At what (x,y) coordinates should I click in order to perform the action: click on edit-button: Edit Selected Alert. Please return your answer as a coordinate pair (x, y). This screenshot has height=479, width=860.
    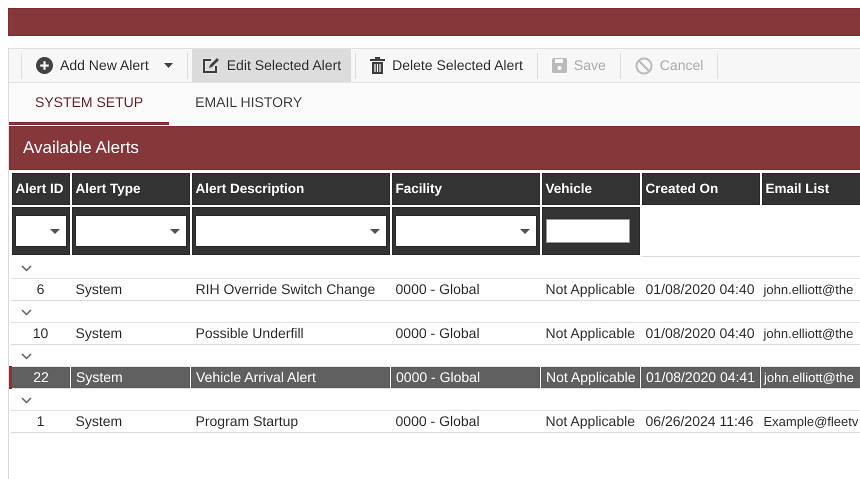
    Looking at the image, I should click on (272, 65).